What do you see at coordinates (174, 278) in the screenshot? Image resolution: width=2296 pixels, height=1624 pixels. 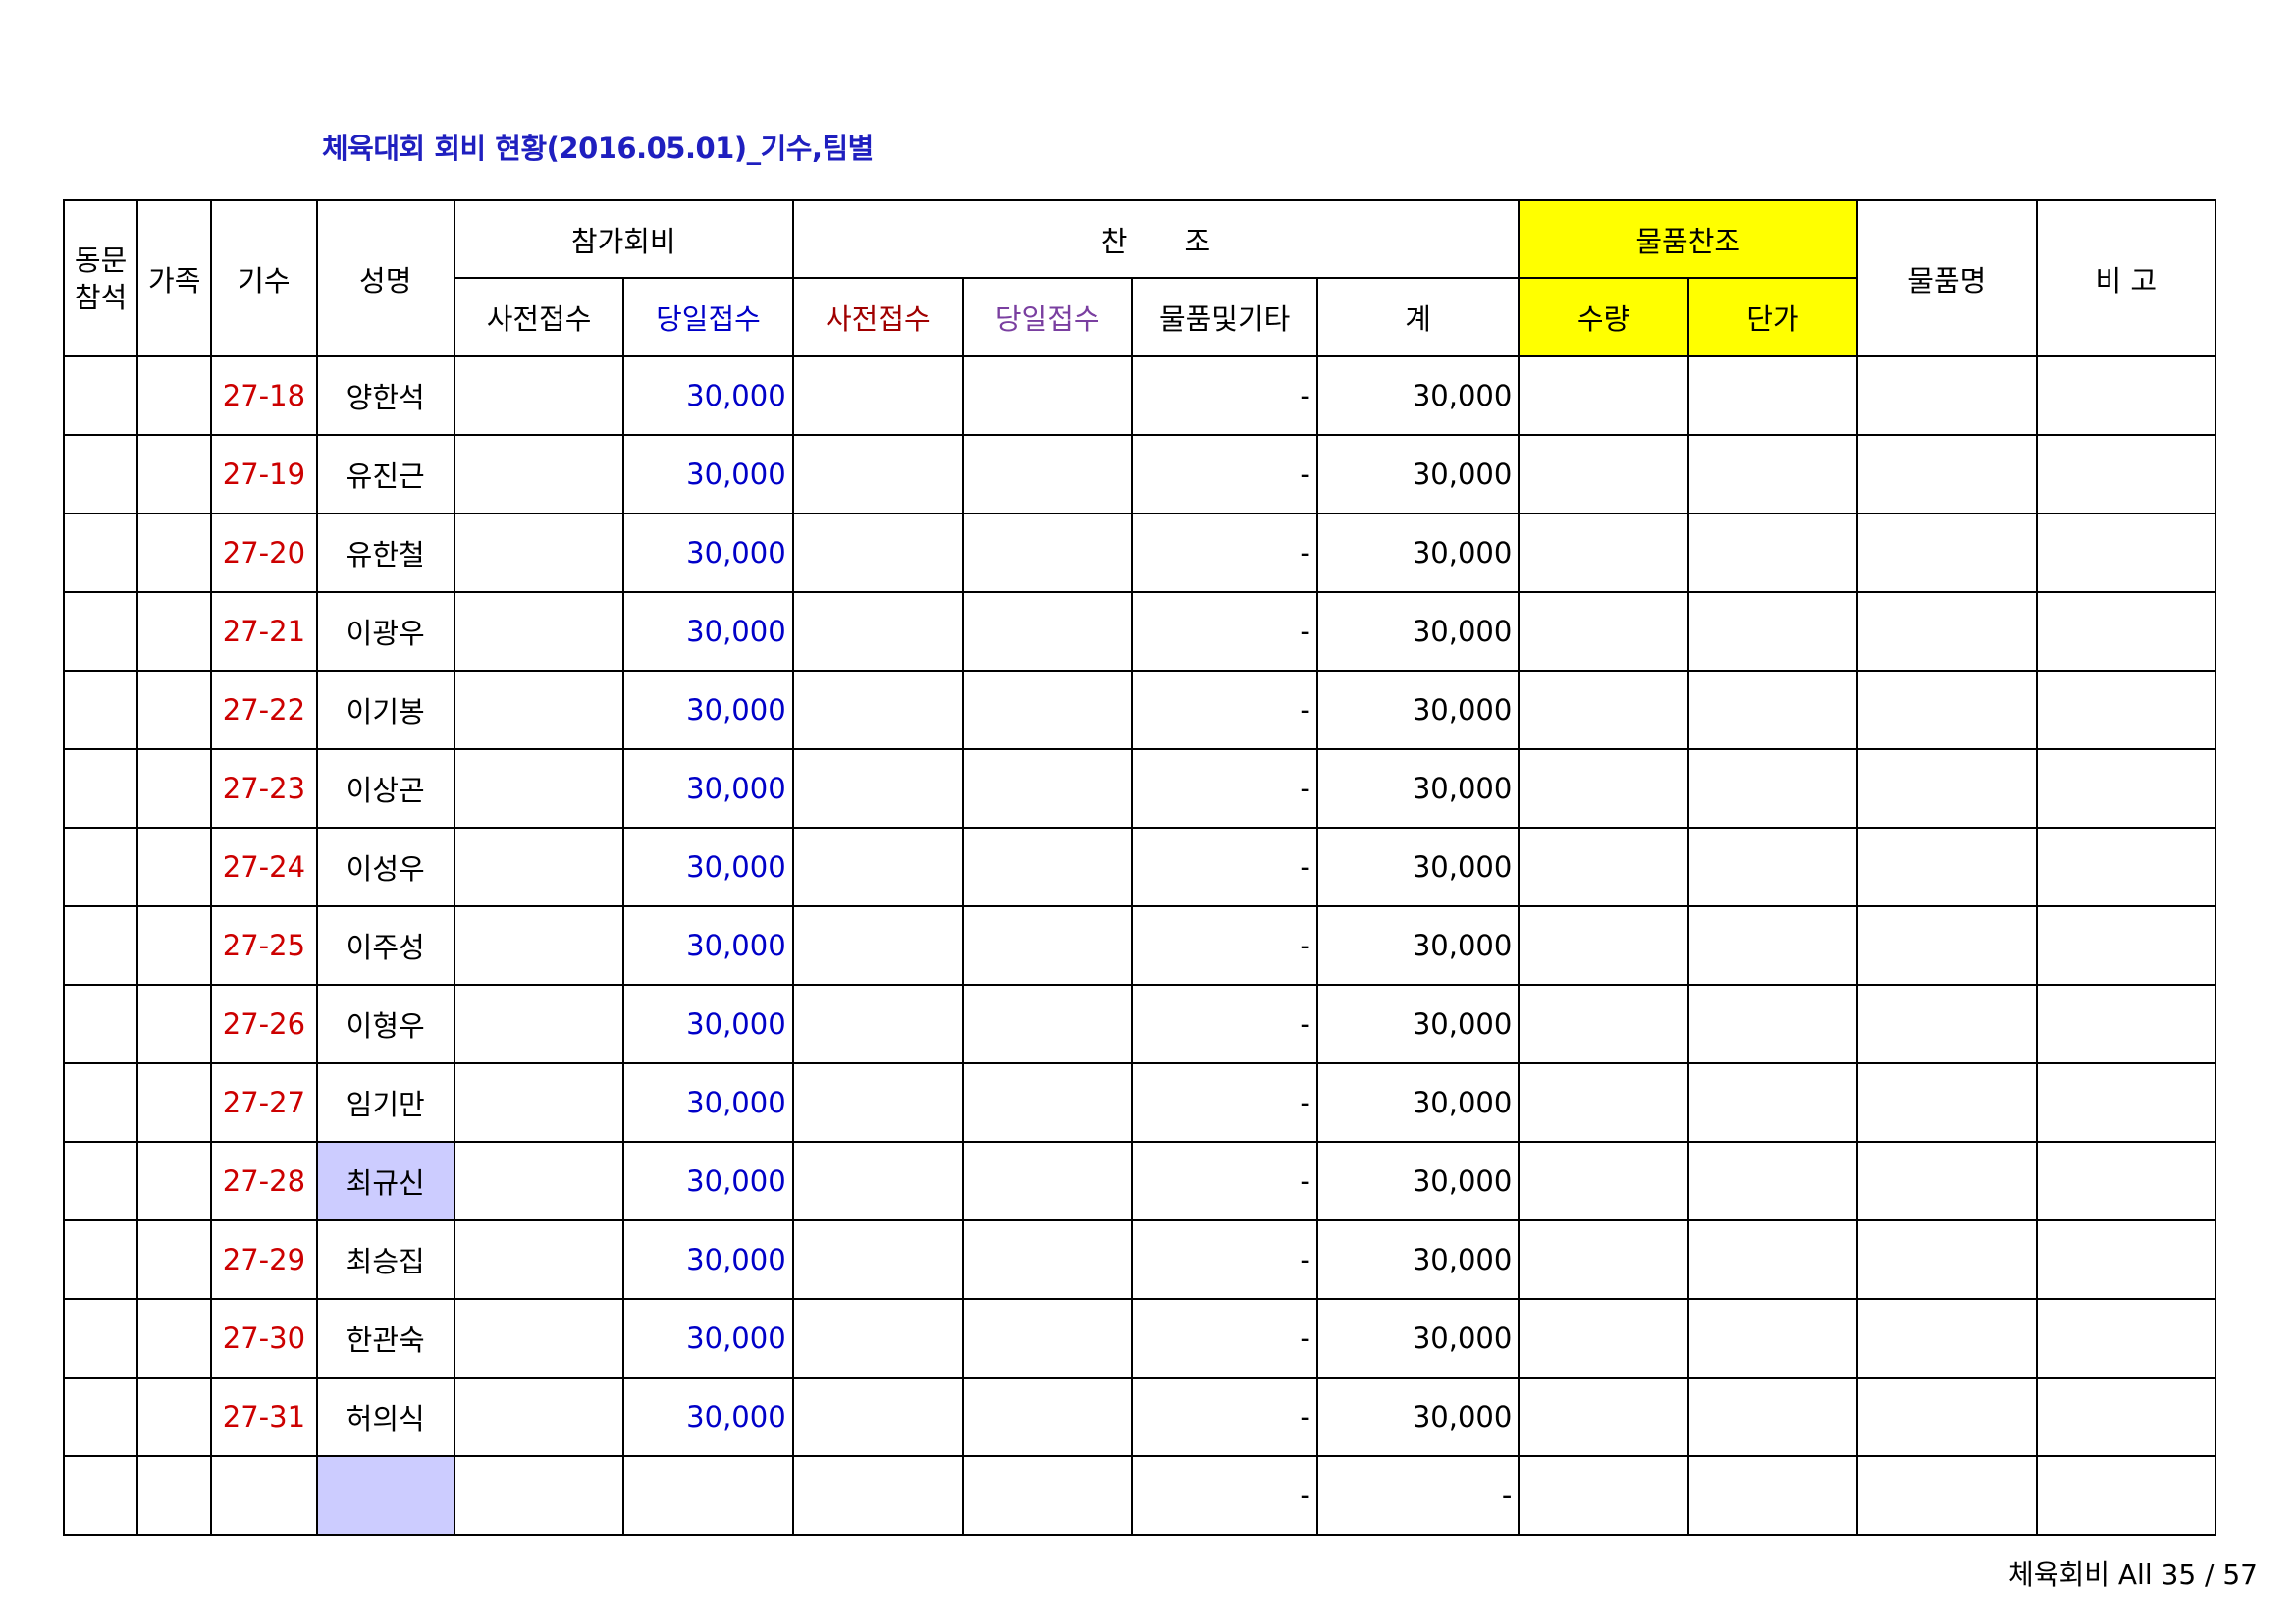 I see `header-family: 가족` at bounding box center [174, 278].